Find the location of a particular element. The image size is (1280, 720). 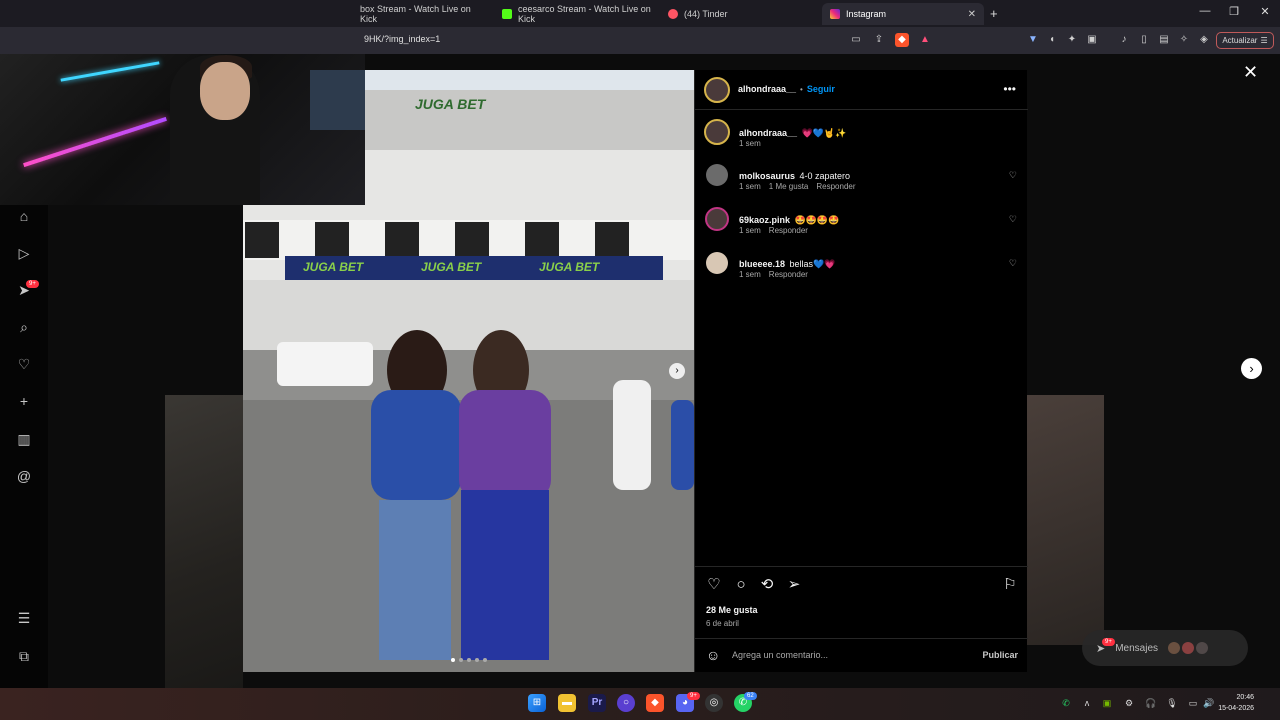

author-username: alhondraaa__ is located at coordinates (767, 89).